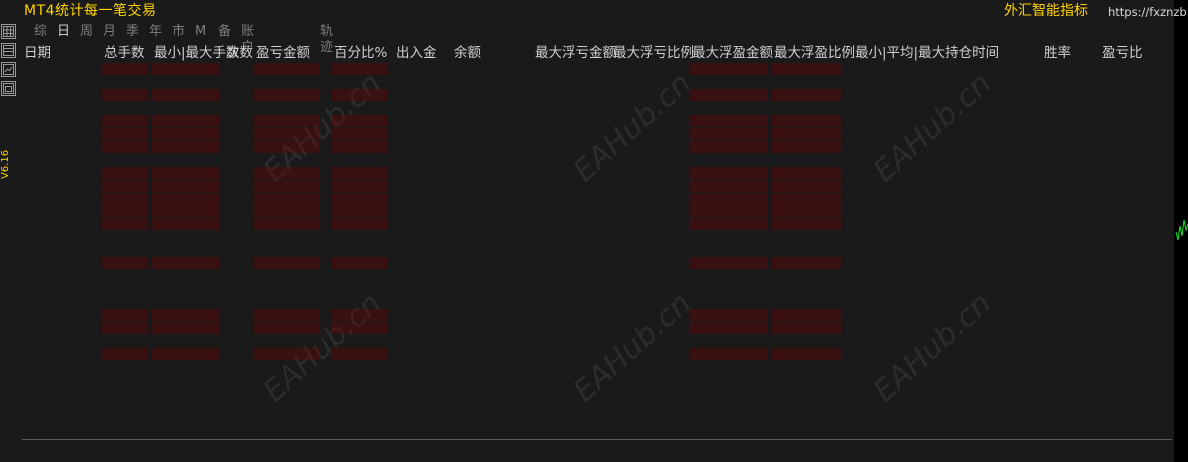 This screenshot has height=462, width=1188. Describe the element at coordinates (1046, 11) in the screenshot. I see `brand-name: 外汇智能指标` at that location.